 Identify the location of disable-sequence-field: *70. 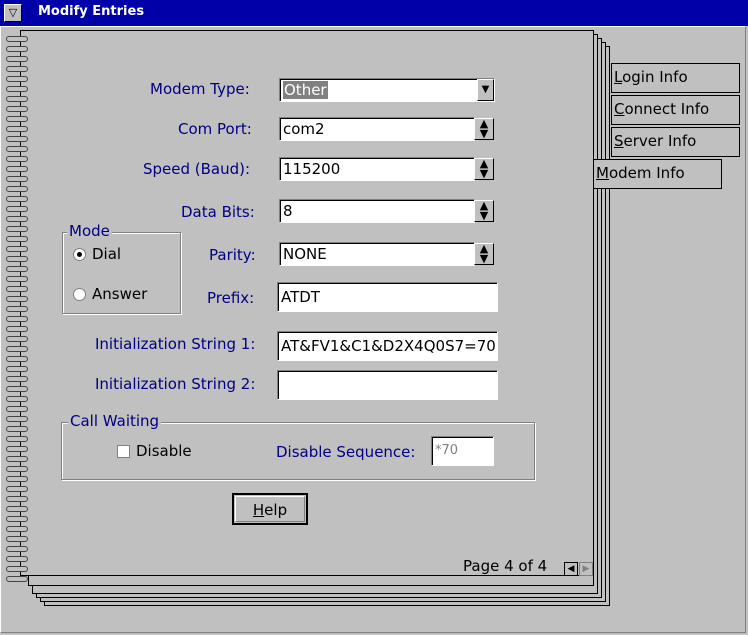
(462, 451).